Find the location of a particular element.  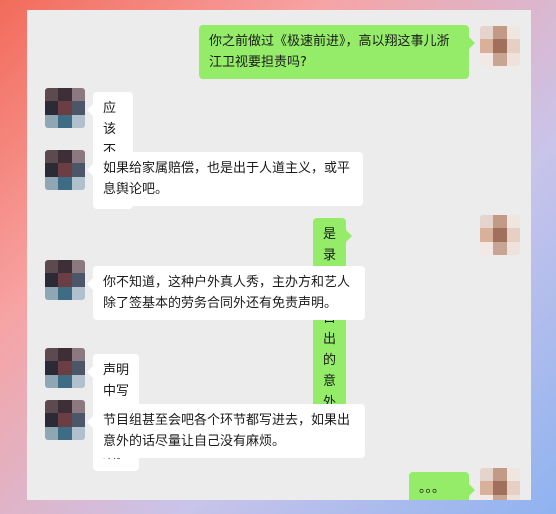

message-text: 你不知道，这种户外真人秀，主办方和艺人除了签基本的劳务合同外还有免责声明。 is located at coordinates (227, 293).